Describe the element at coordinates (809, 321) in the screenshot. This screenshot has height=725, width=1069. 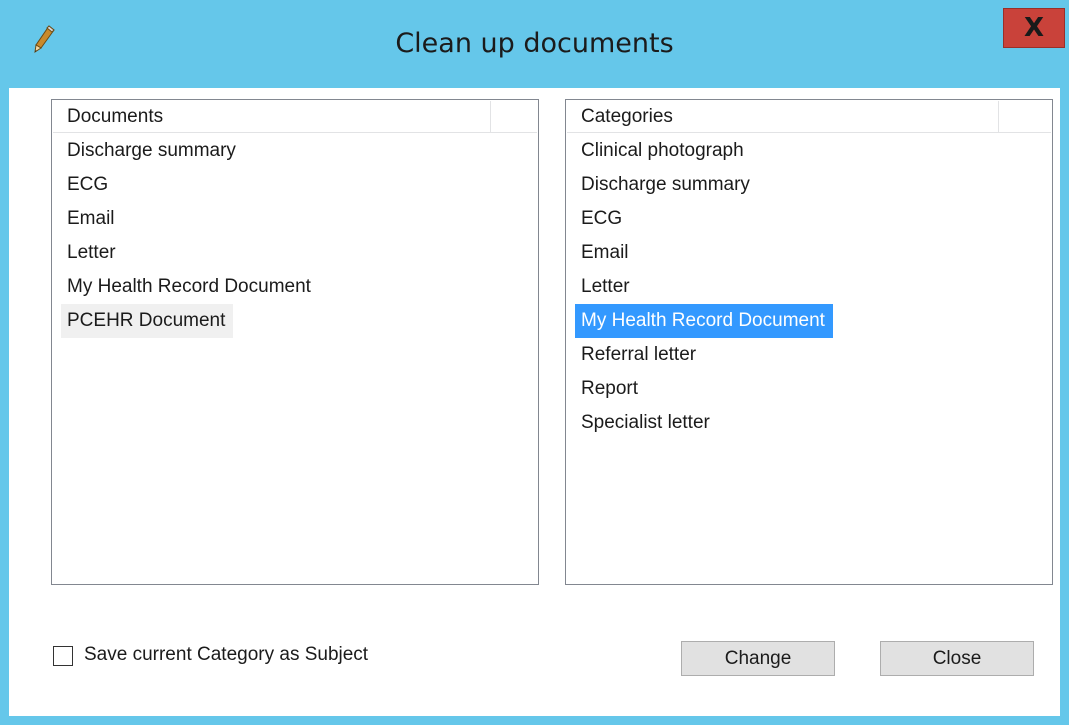
I see `categories-list-item-selected: My Health Record Document` at that location.